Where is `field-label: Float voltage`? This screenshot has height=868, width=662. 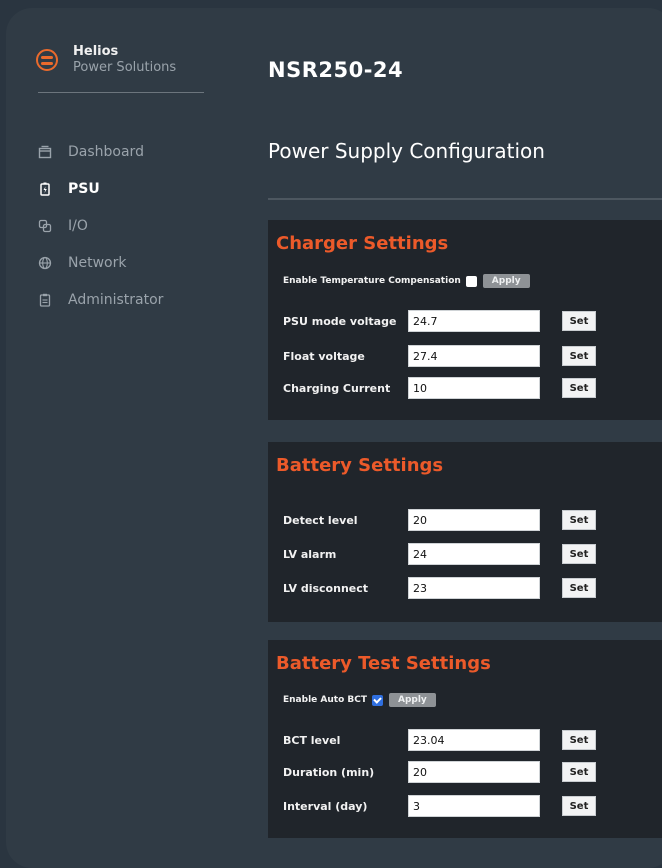 field-label: Float voltage is located at coordinates (324, 356).